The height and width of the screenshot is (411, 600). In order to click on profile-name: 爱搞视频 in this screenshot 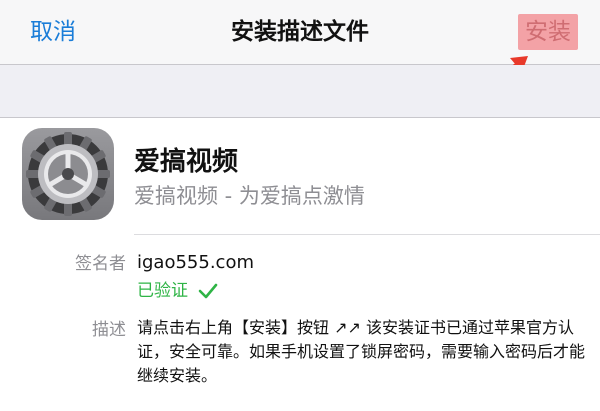, I will do `click(186, 162)`.